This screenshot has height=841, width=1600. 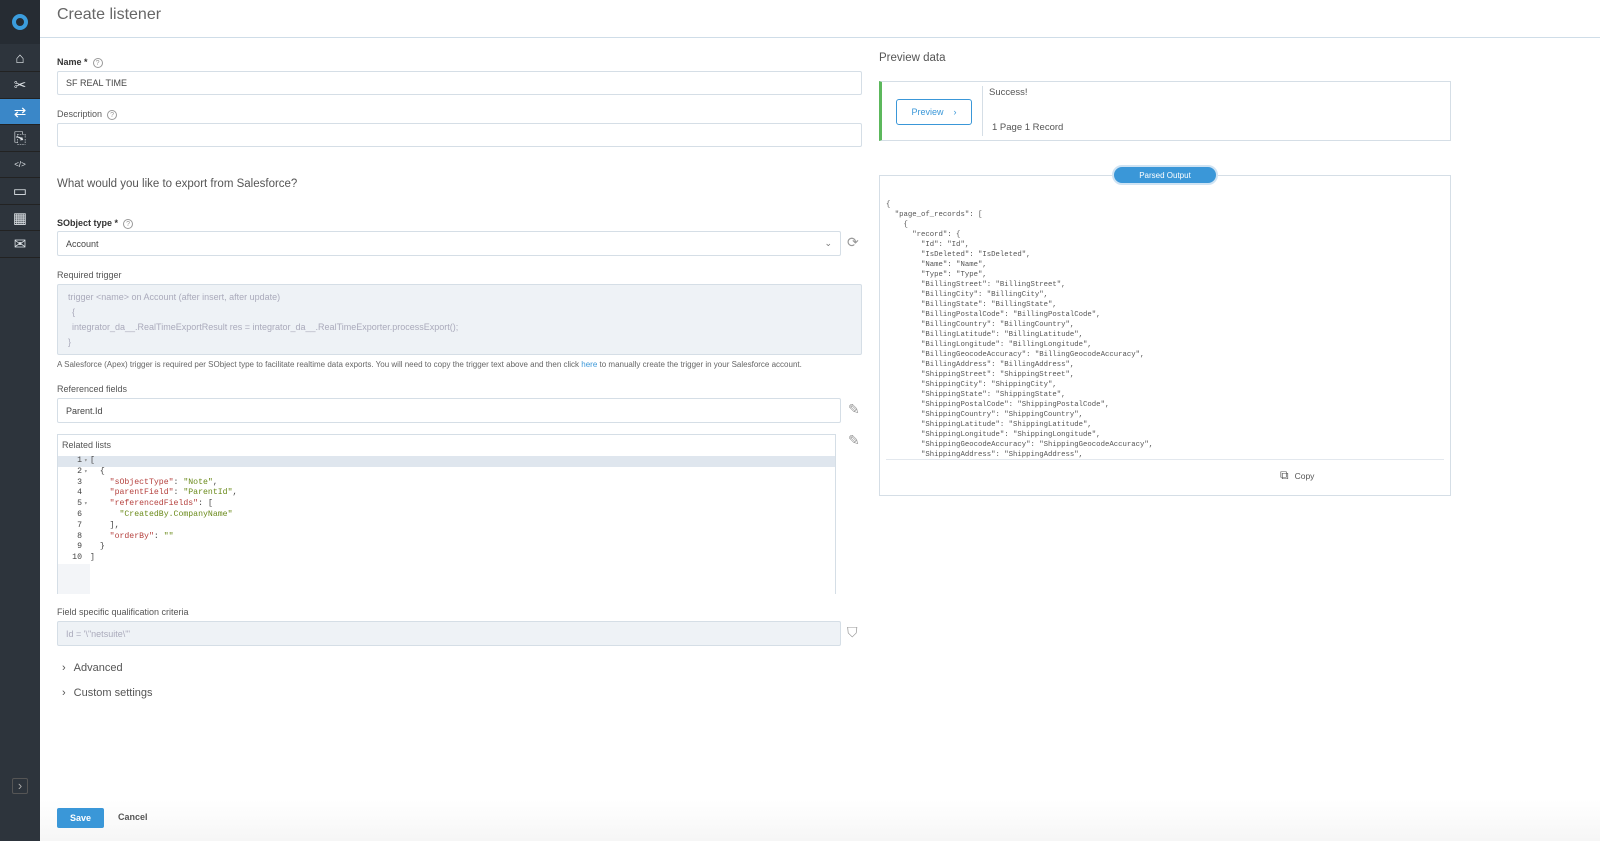 I want to click on preview-title: Preview data, so click(x=912, y=58).